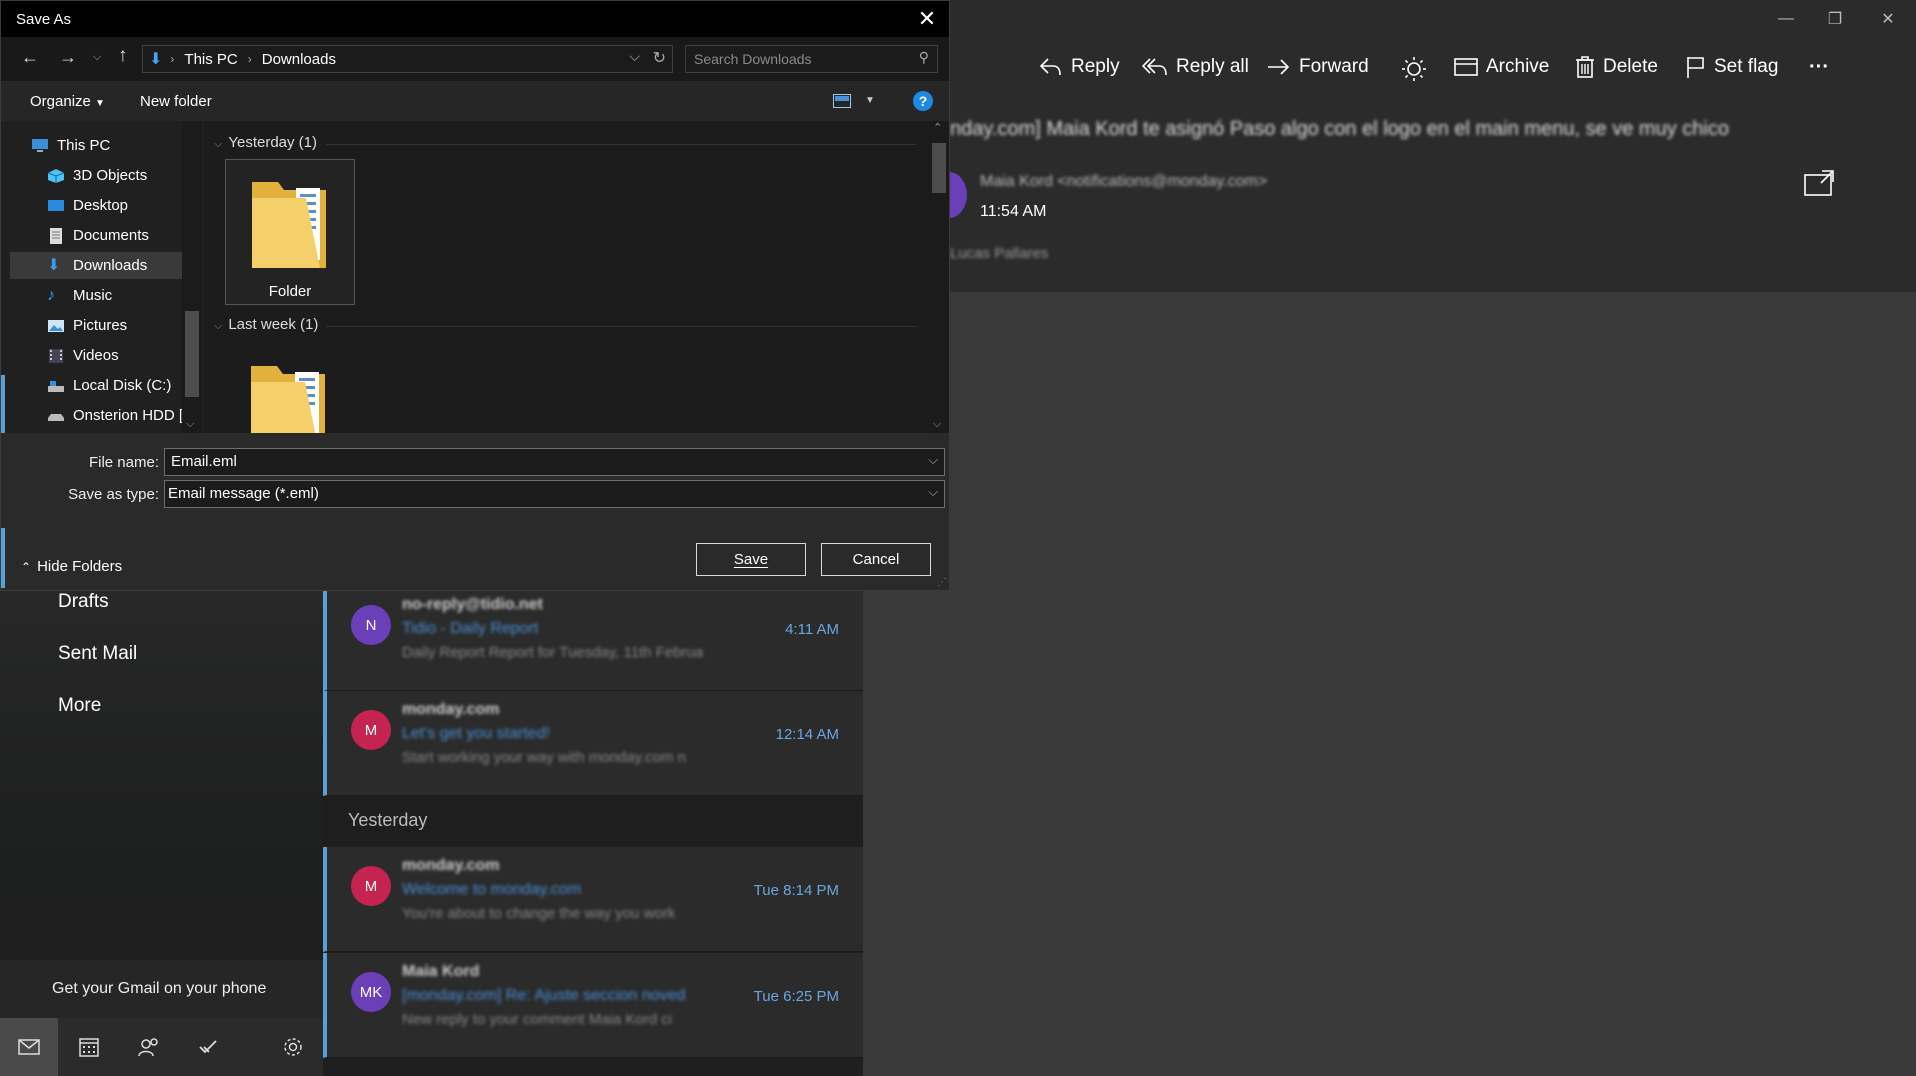 Image resolution: width=1916 pixels, height=1076 pixels. What do you see at coordinates (371, 992) in the screenshot?
I see `avatar: MK` at bounding box center [371, 992].